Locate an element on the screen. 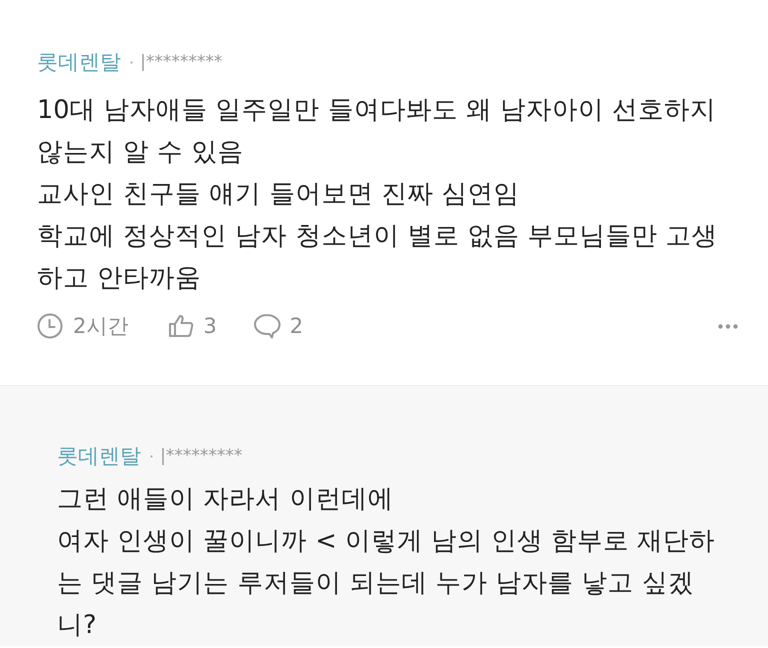 The width and height of the screenshot is (768, 648). reply-button: 2 is located at coordinates (278, 326).